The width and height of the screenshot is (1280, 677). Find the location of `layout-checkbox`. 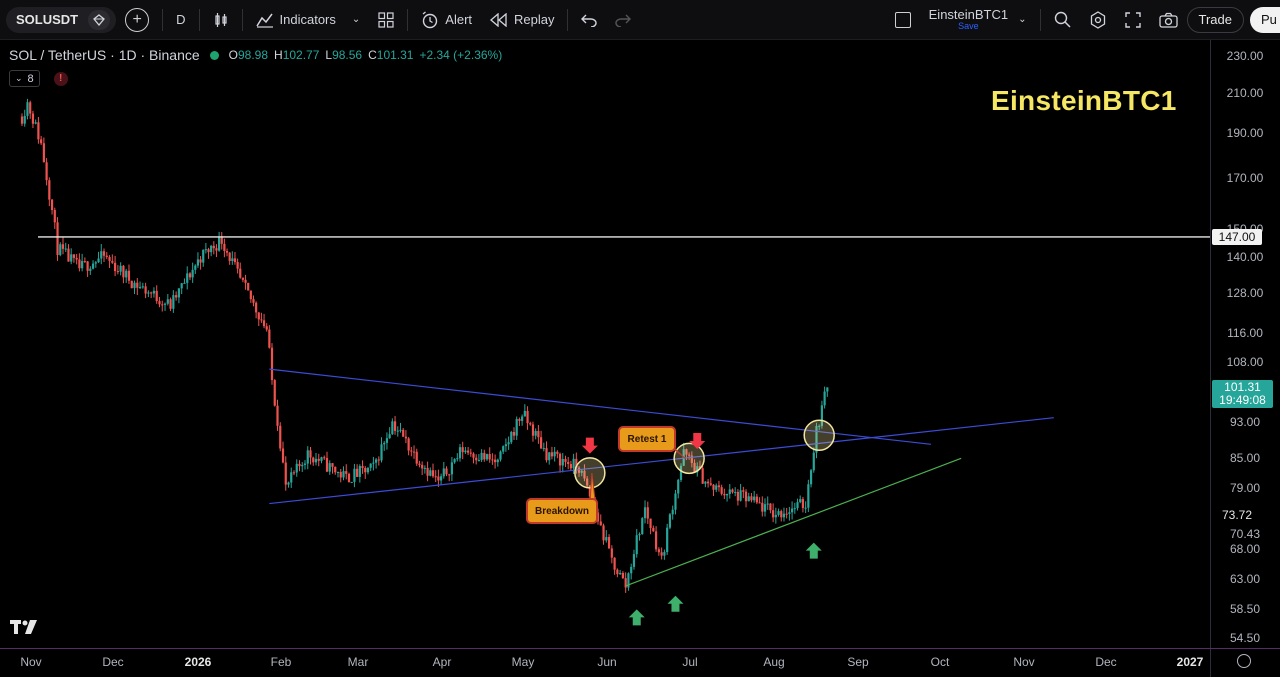

layout-checkbox is located at coordinates (903, 20).